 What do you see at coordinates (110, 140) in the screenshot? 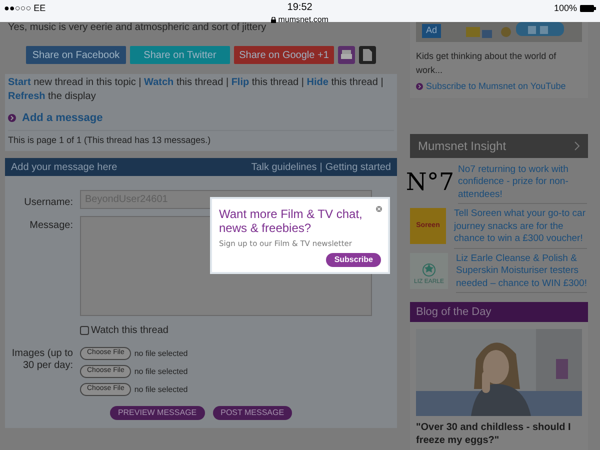
I see `page-info-text: This is page 1 of 1 (This thread has 13 messages.)` at bounding box center [110, 140].